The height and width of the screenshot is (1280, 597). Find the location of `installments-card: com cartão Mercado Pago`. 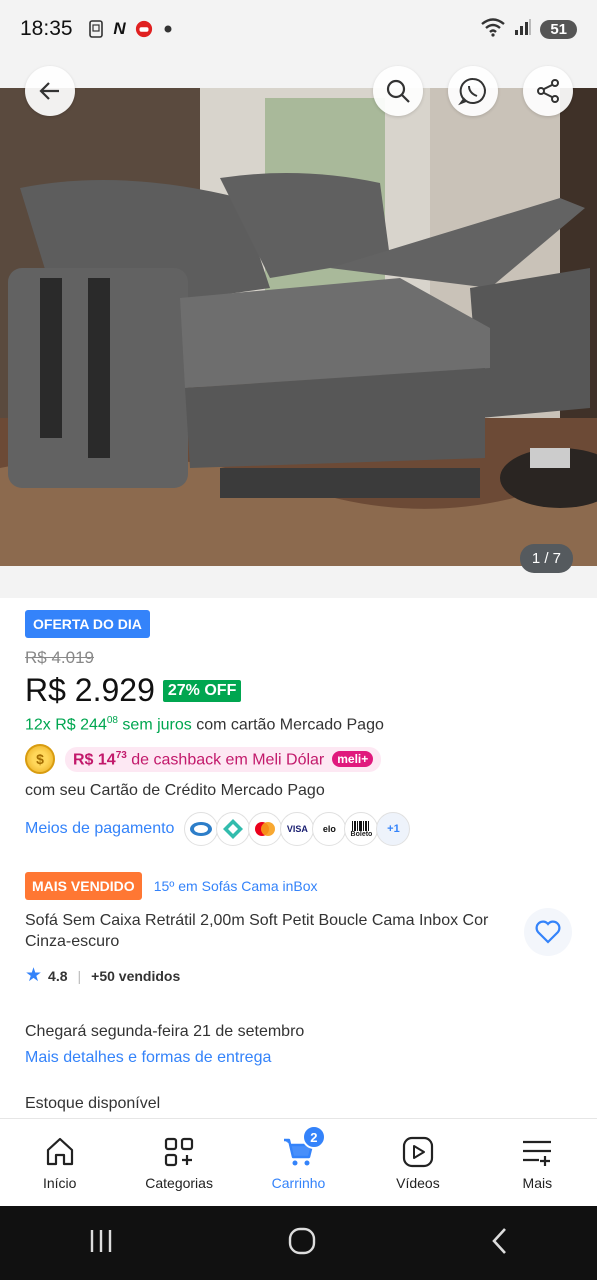

installments-card: com cartão Mercado Pago is located at coordinates (287, 725).